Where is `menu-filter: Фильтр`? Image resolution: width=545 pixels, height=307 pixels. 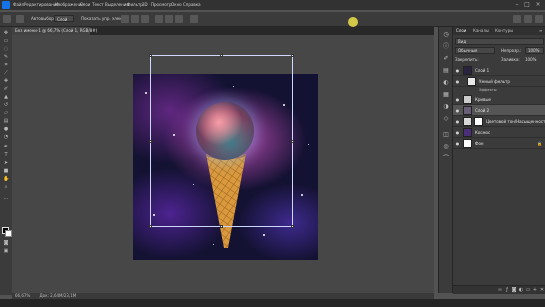
menu-filter: Фильтр is located at coordinates (135, 5).